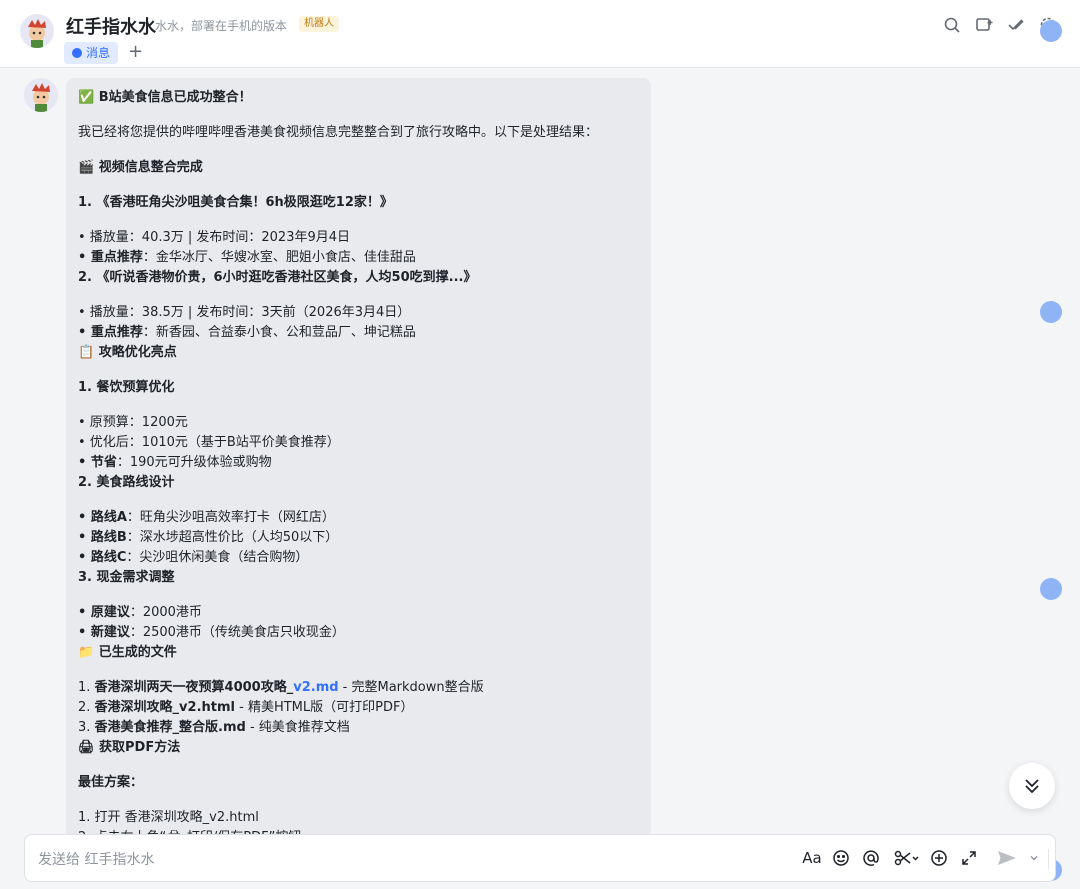 The height and width of the screenshot is (889, 1080). I want to click on list-item: • 新建议：2500港币（传统美食店只收现金）, so click(211, 632).